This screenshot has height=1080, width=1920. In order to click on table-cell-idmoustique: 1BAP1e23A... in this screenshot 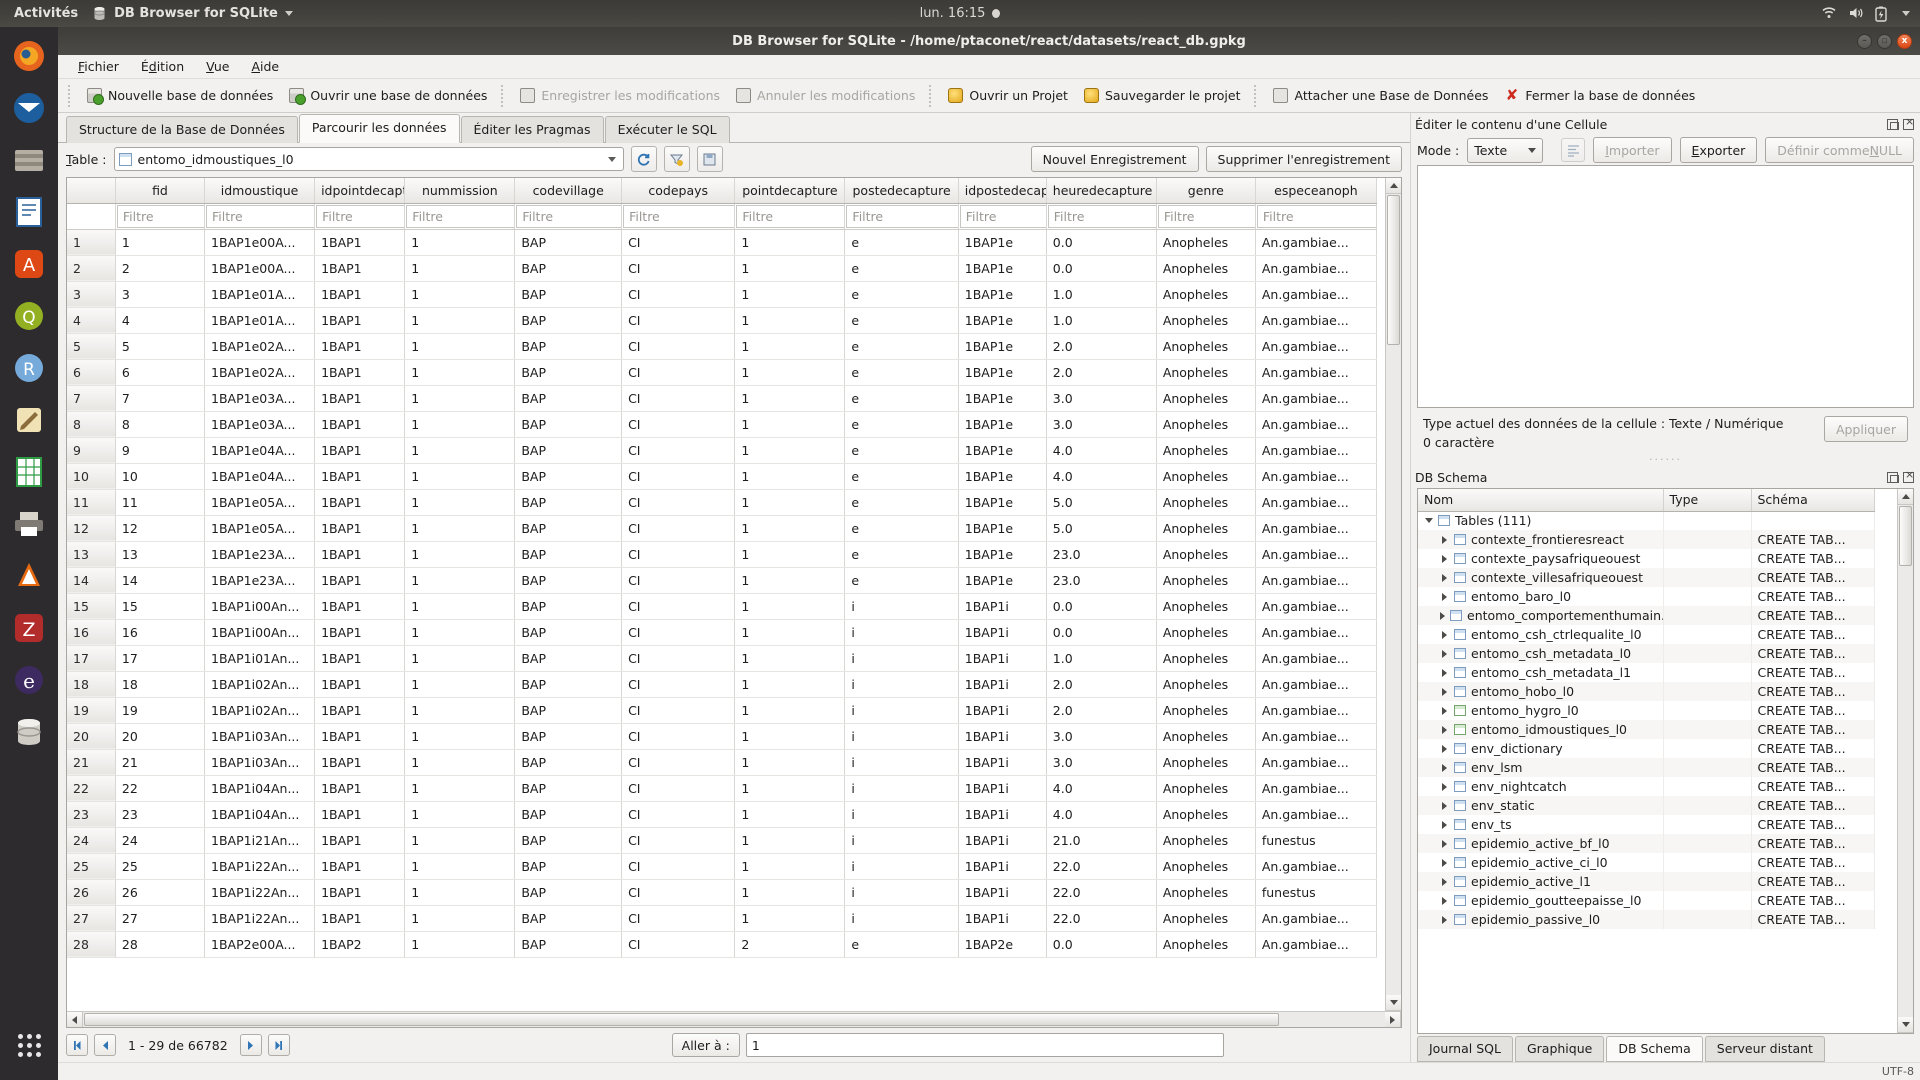, I will do `click(260, 554)`.